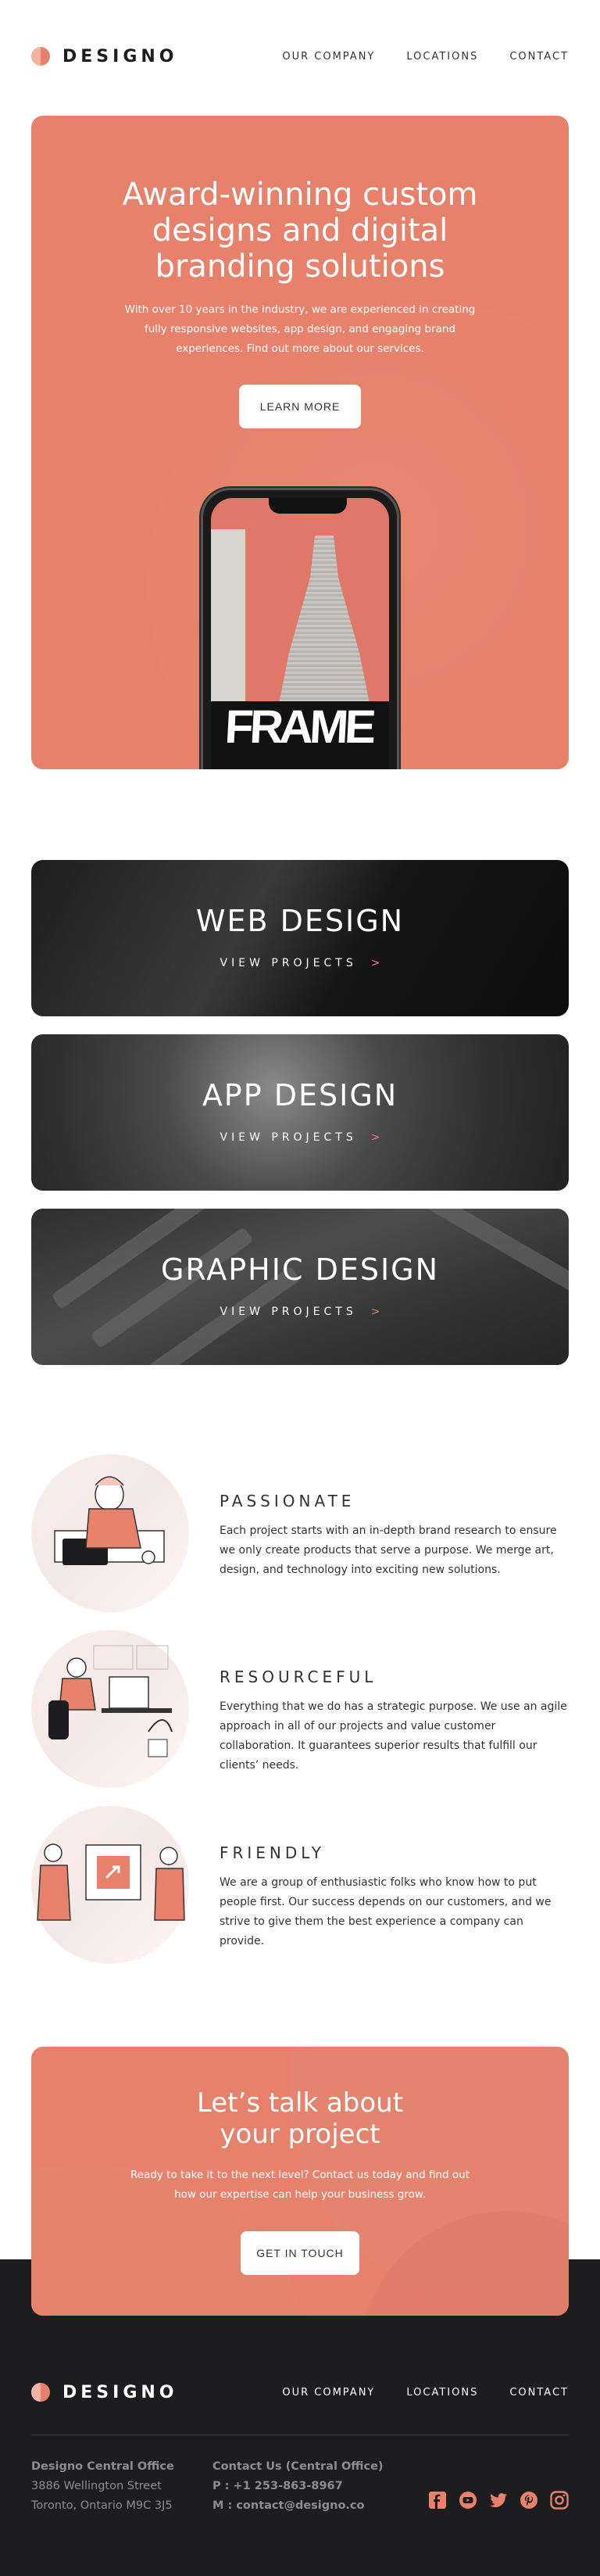 The image size is (600, 2576). I want to click on footer-nav-locations: LOCATIONS, so click(442, 2393).